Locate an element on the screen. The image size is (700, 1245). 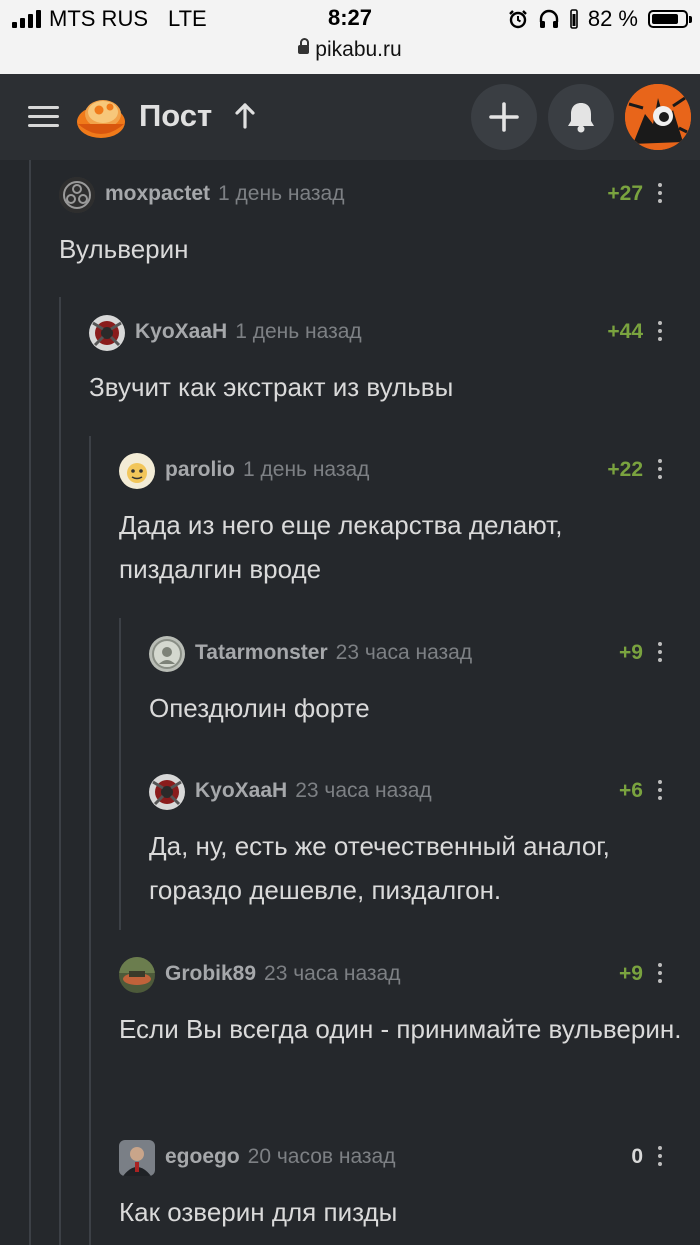
comment-text: Звучит как экстракт из вульвы is located at coordinates (271, 387).